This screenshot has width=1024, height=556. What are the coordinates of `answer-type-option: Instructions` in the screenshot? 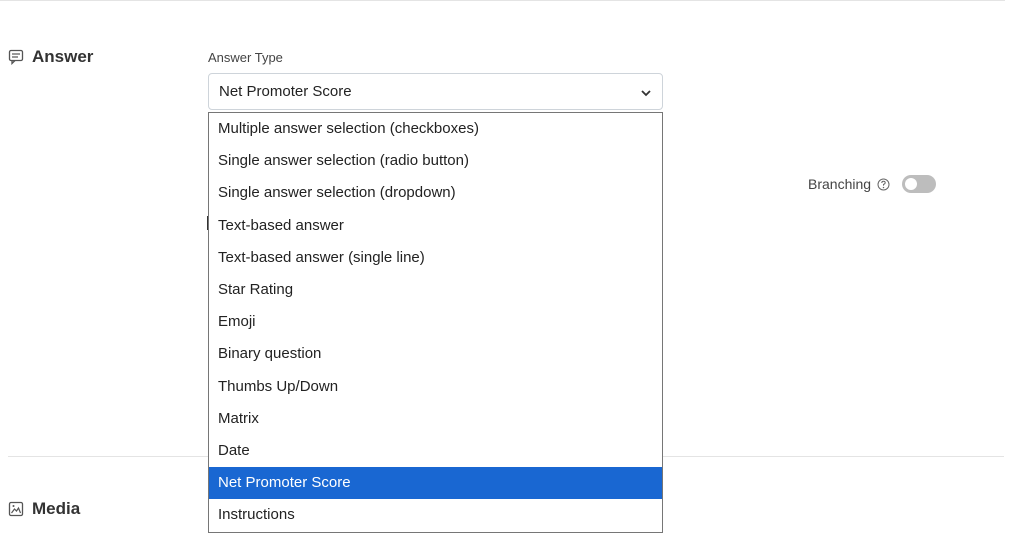 It's located at (435, 515).